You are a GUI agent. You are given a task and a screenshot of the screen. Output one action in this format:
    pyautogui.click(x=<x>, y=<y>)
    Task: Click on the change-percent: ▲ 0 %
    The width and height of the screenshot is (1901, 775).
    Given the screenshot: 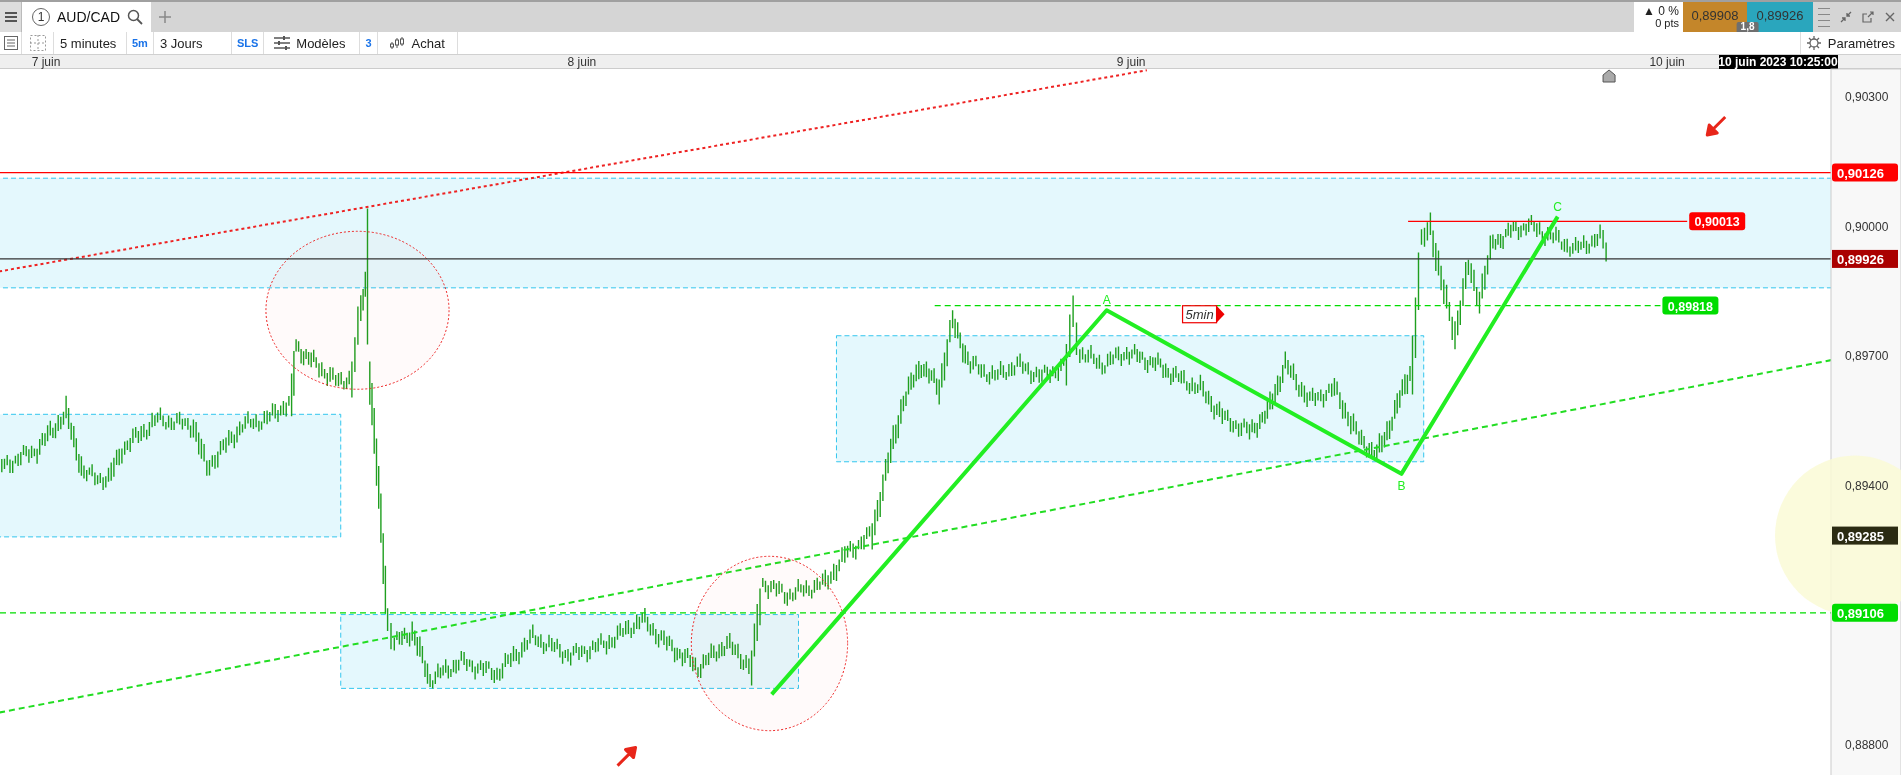 What is the action you would take?
    pyautogui.click(x=1661, y=11)
    